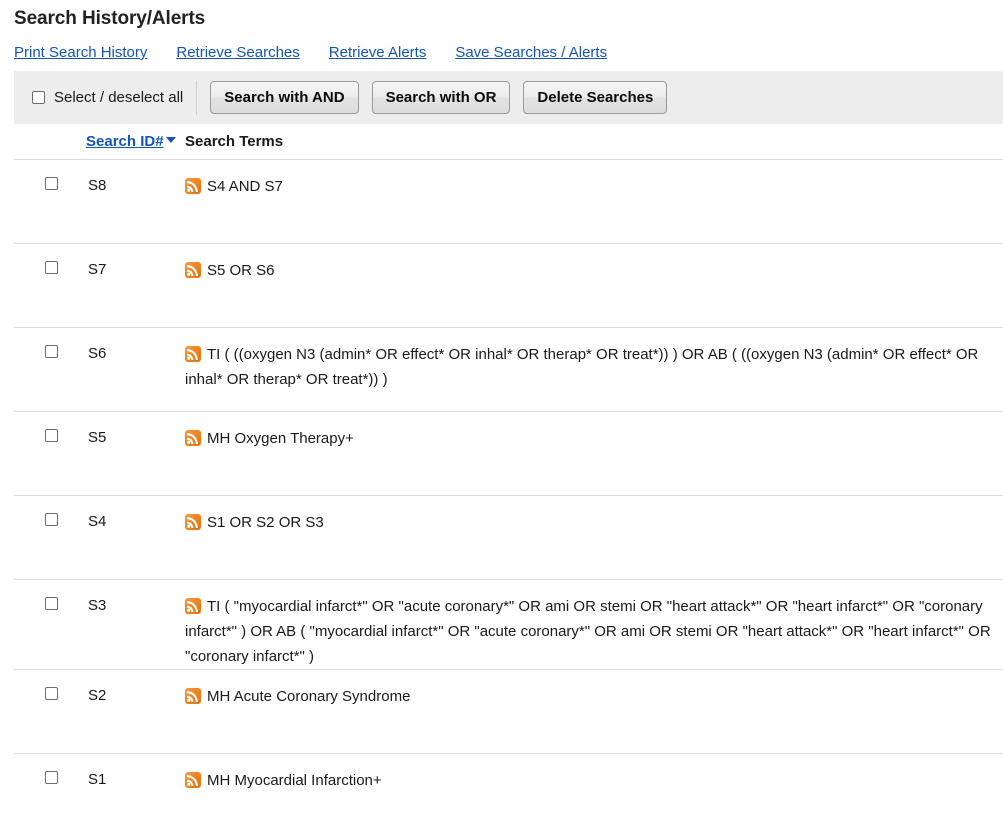  What do you see at coordinates (97, 521) in the screenshot?
I see `row-search-id: S4` at bounding box center [97, 521].